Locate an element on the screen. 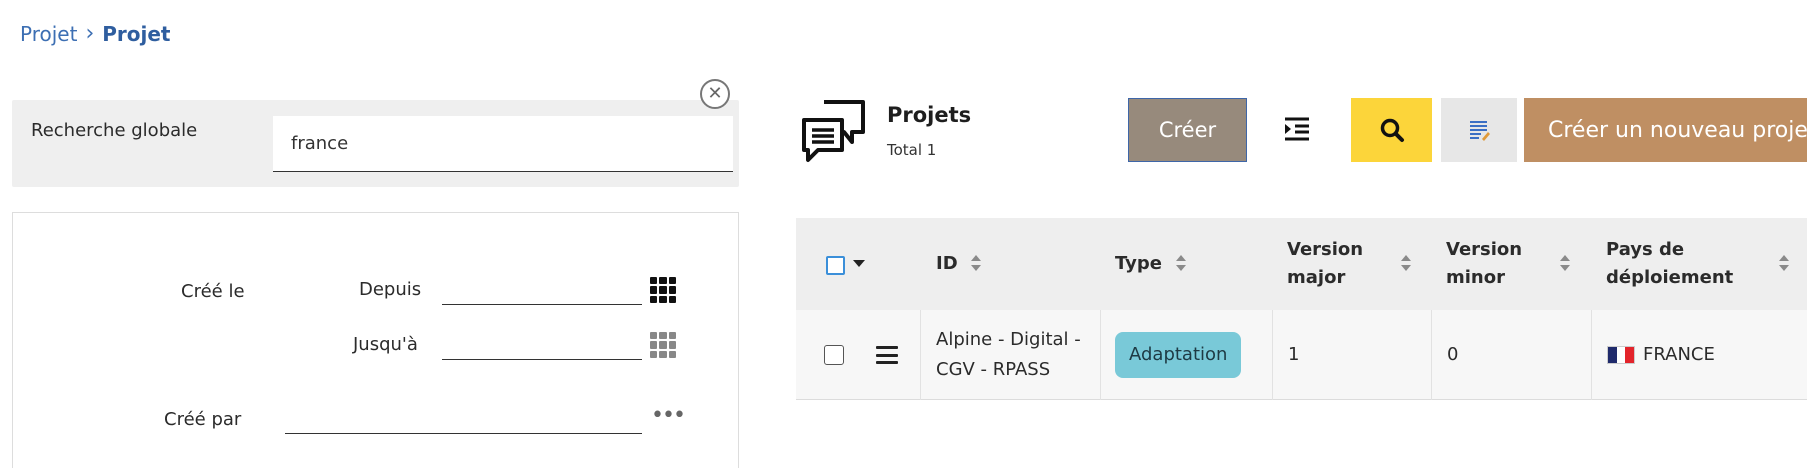  since-date-field is located at coordinates (542, 287).